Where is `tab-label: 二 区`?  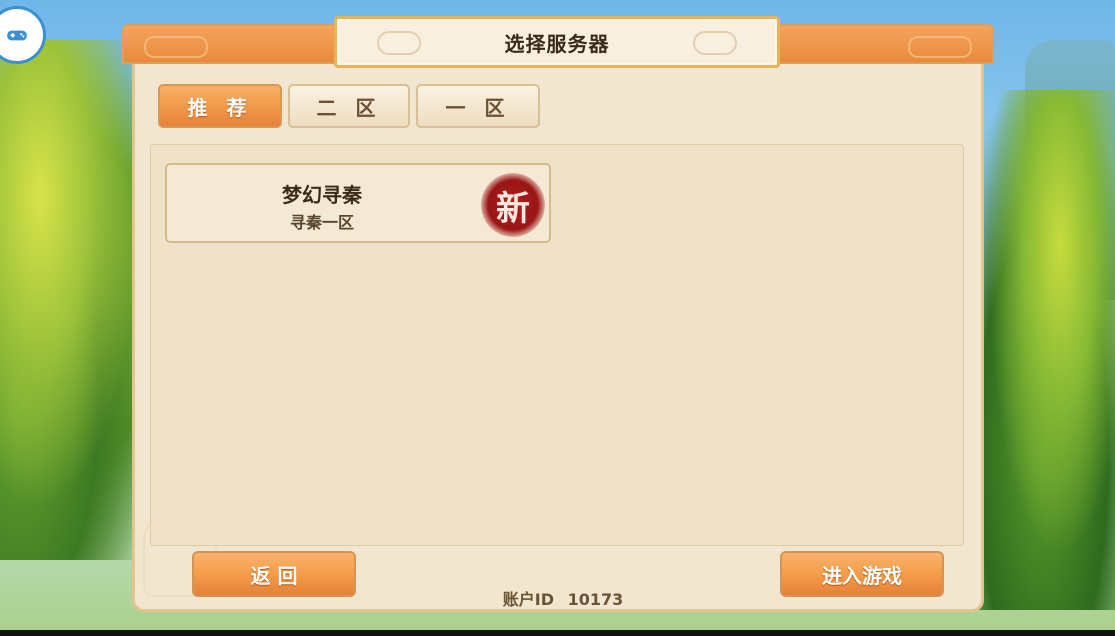
tab-label: 二 区 is located at coordinates (349, 107).